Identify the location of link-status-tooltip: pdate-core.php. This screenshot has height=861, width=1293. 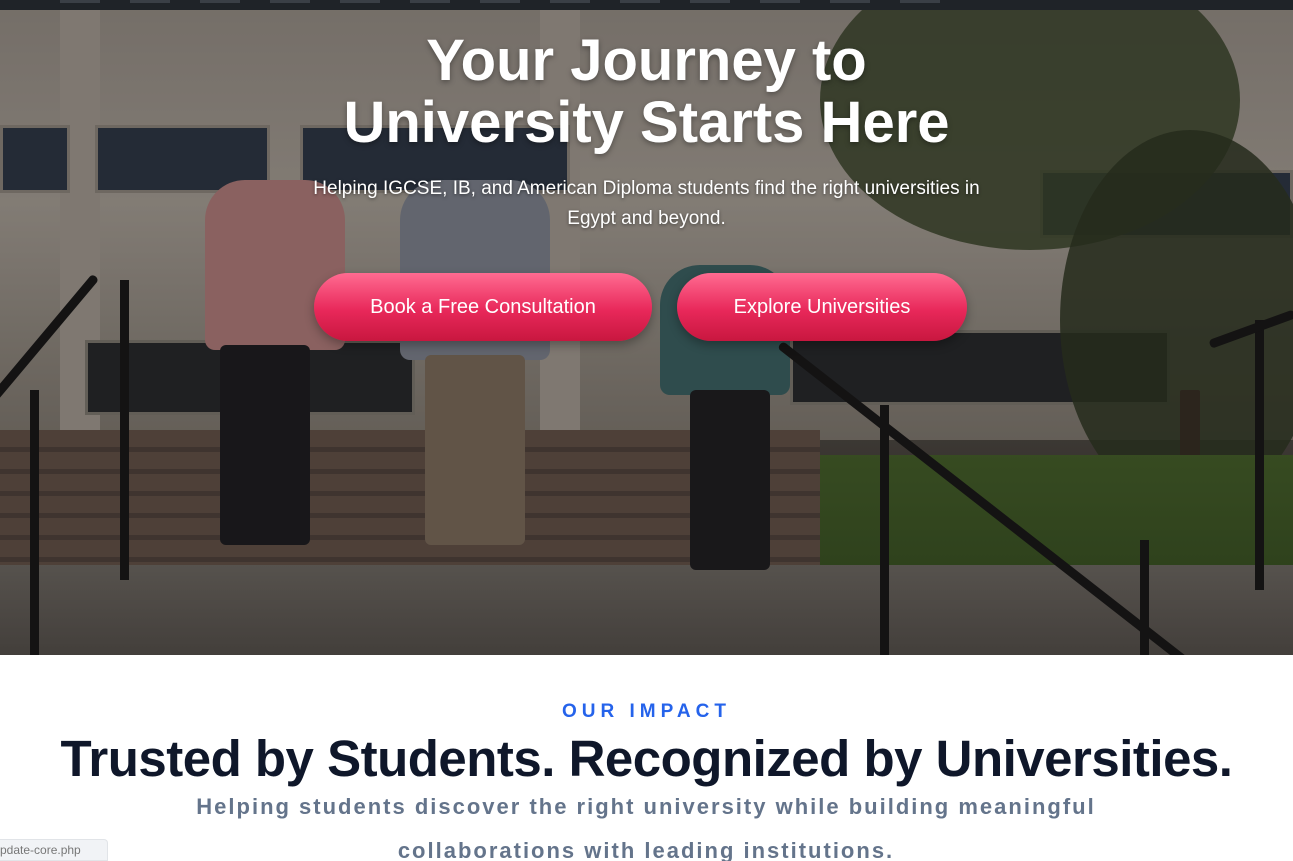
(54, 850).